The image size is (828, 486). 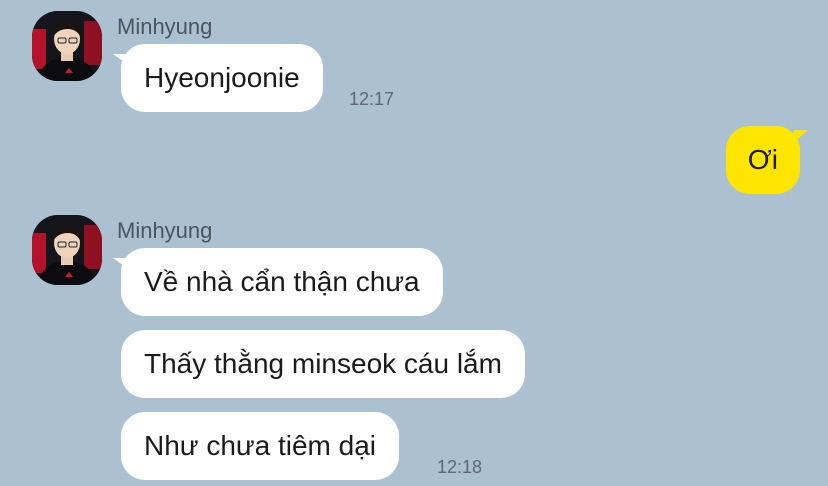 What do you see at coordinates (767, 160) in the screenshot?
I see `my-message-bubble: Ơi` at bounding box center [767, 160].